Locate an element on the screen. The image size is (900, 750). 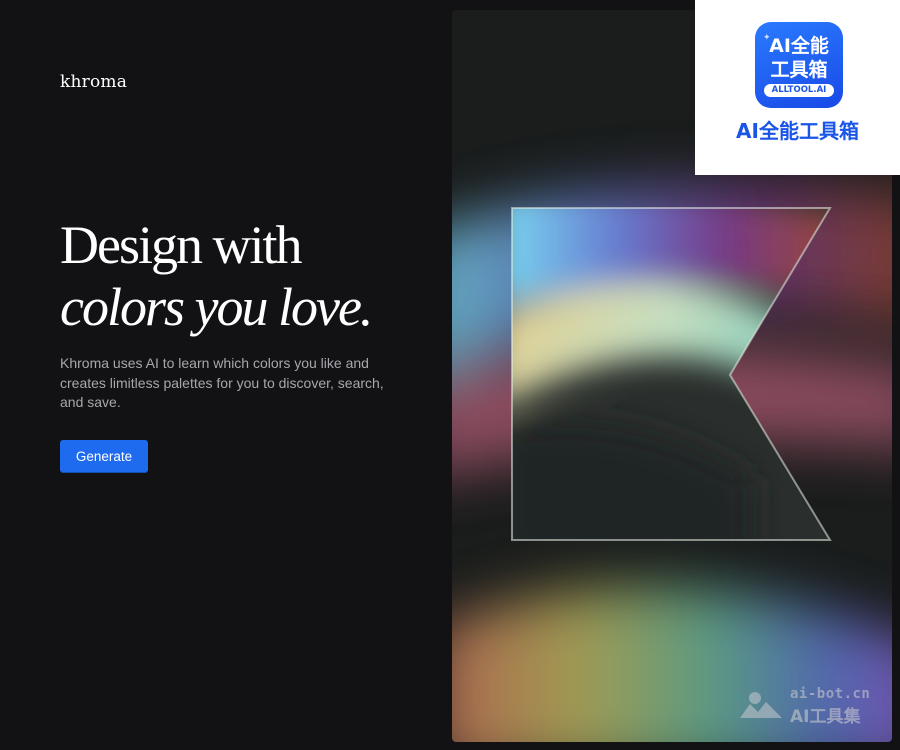
khroma-logo: khroma is located at coordinates (93, 82).